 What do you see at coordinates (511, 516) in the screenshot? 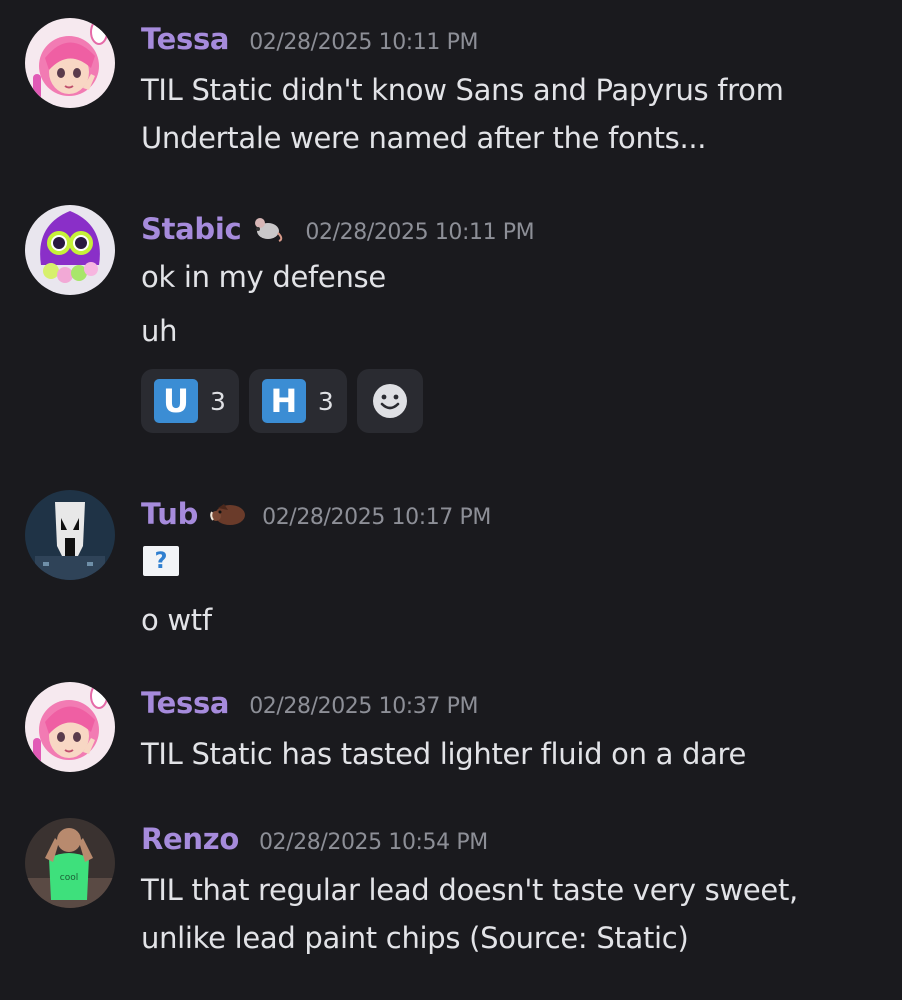
I see `message-header: Tub 02/28/2025 10:17 PM` at bounding box center [511, 516].